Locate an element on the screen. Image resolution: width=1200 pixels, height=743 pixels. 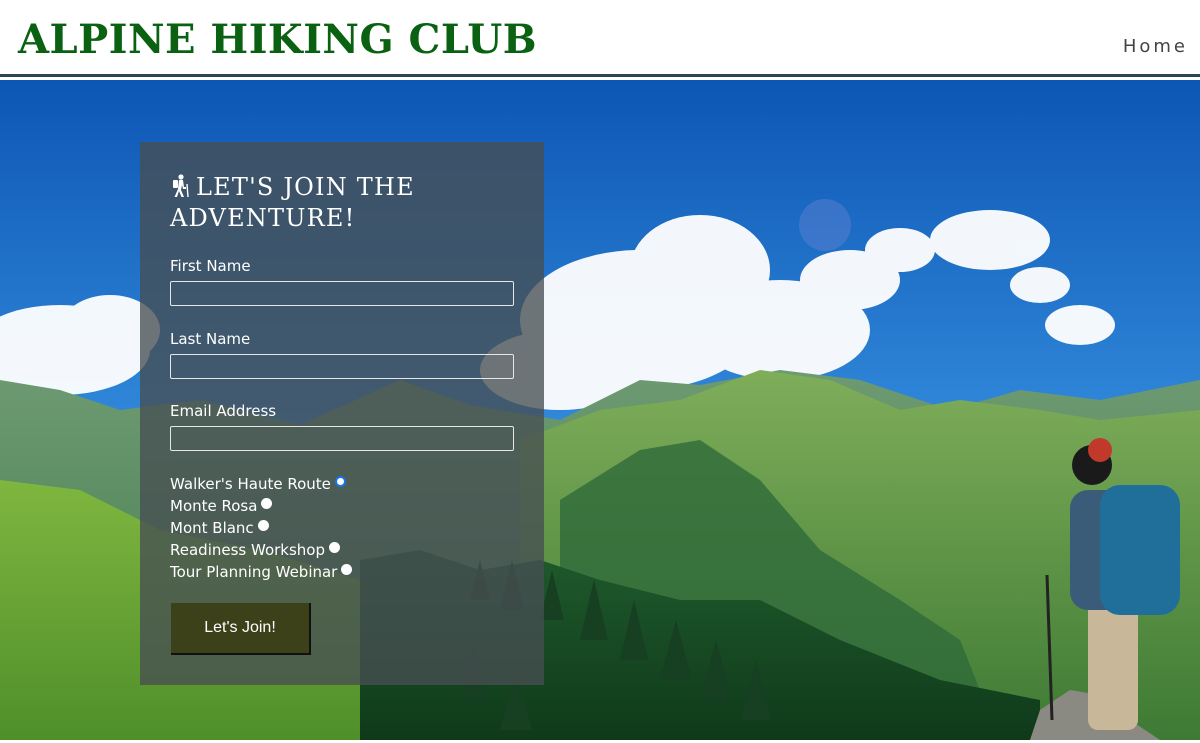
email-input is located at coordinates (342, 438).